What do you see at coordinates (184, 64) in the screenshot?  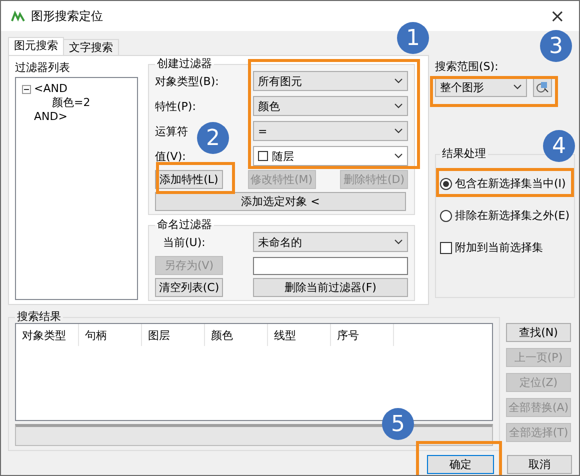 I see `group-title: 创建过滤器` at bounding box center [184, 64].